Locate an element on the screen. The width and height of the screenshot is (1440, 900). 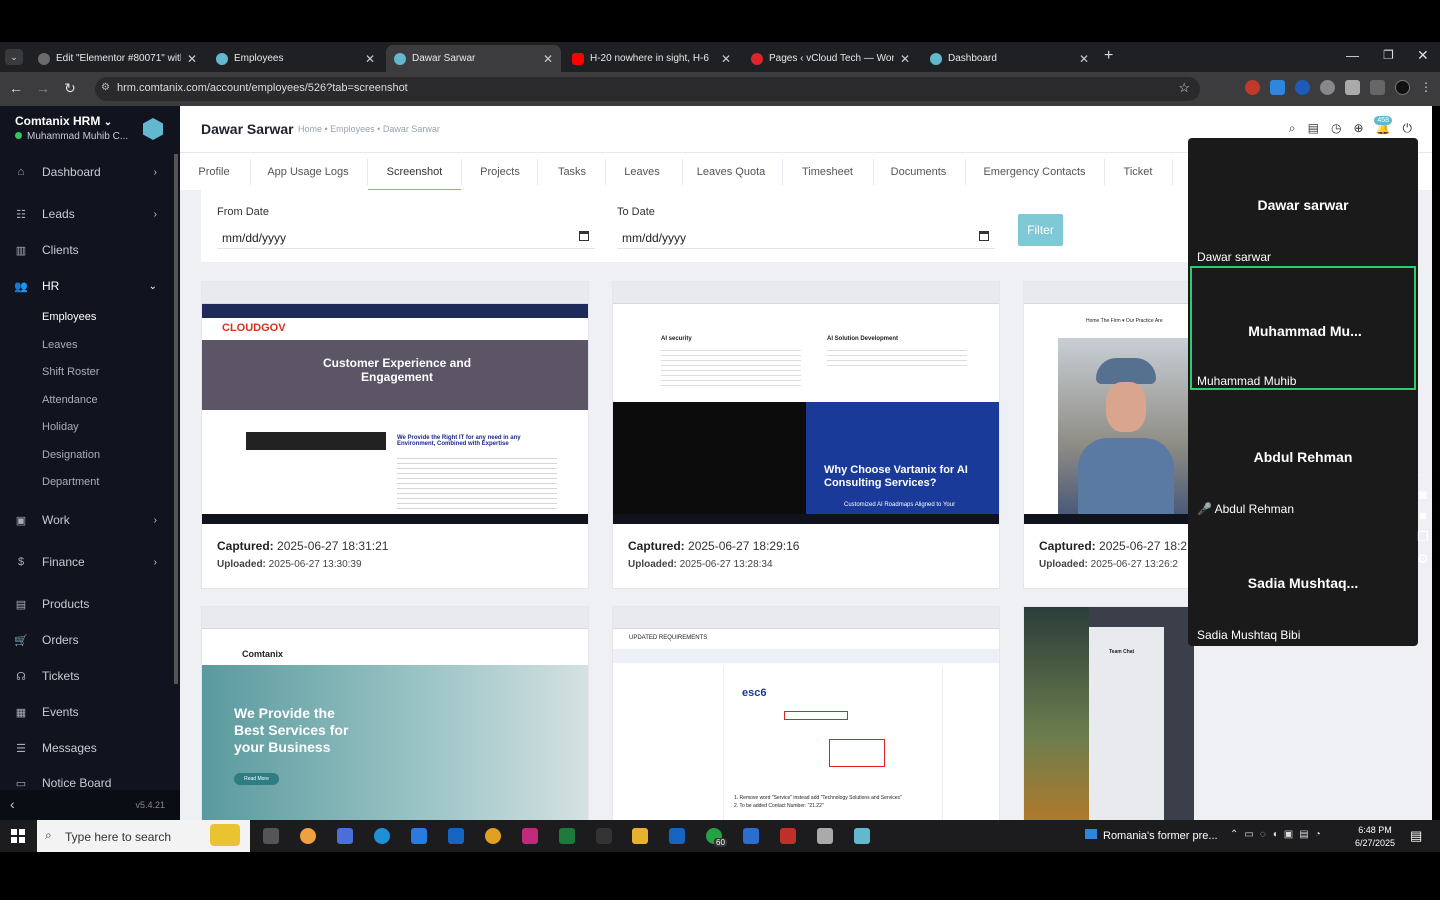
participant-tile: Dawar sarwar Dawar sarwar is located at coordinates (1303, 202).